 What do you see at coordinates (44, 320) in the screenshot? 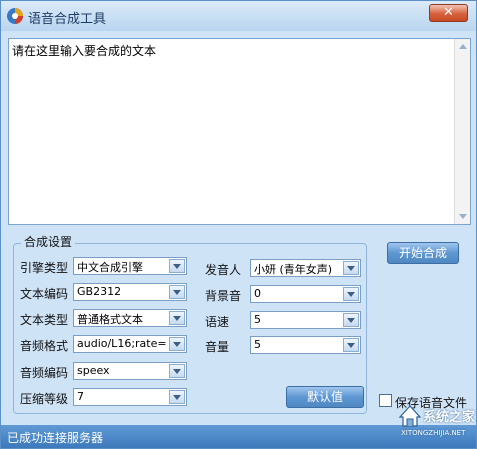
I see `text-type-label: 文本类型` at bounding box center [44, 320].